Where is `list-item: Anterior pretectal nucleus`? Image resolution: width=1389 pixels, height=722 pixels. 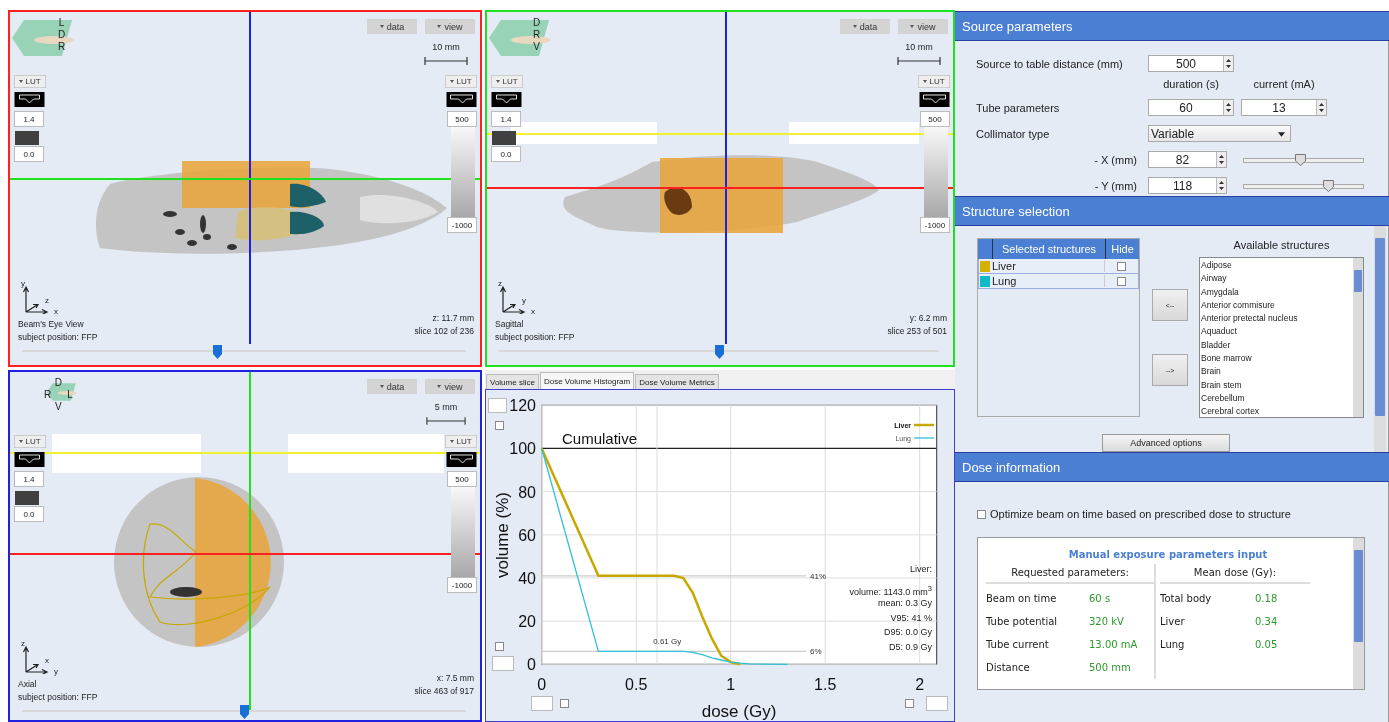
list-item: Anterior pretectal nucleus is located at coordinates (1249, 319).